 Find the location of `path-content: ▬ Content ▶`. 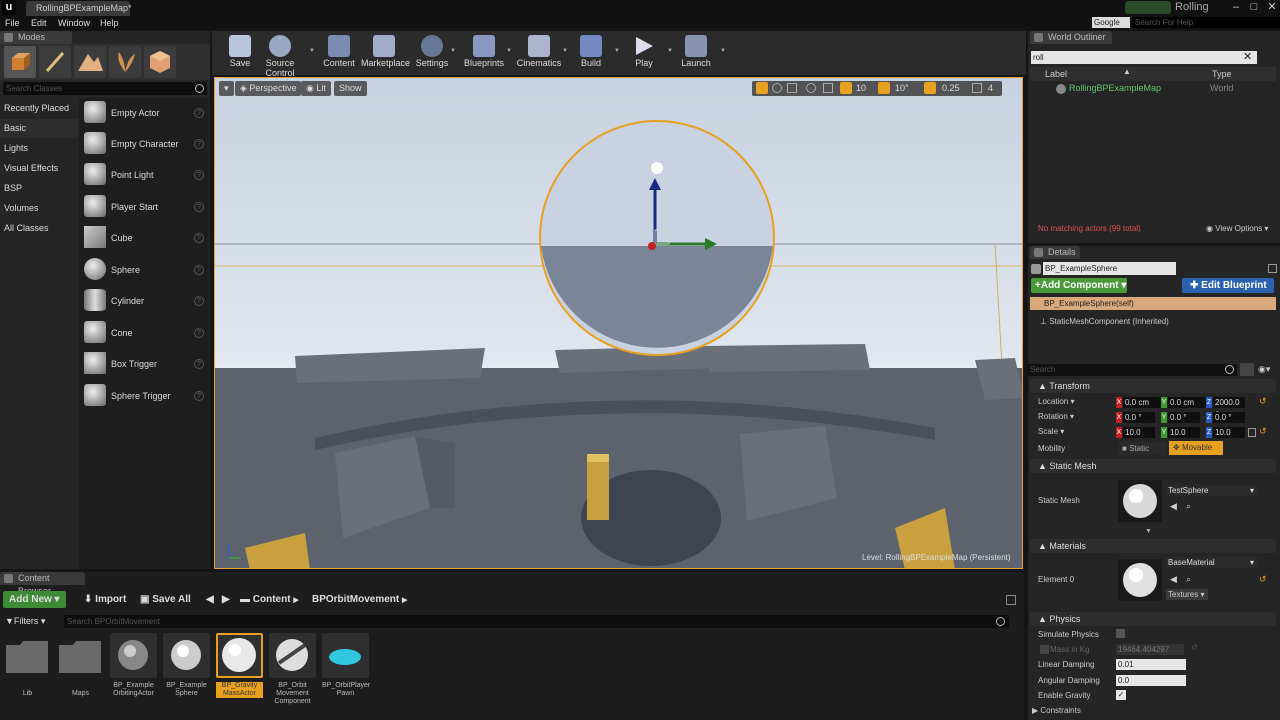

path-content: ▬ Content ▶ is located at coordinates (269, 599).